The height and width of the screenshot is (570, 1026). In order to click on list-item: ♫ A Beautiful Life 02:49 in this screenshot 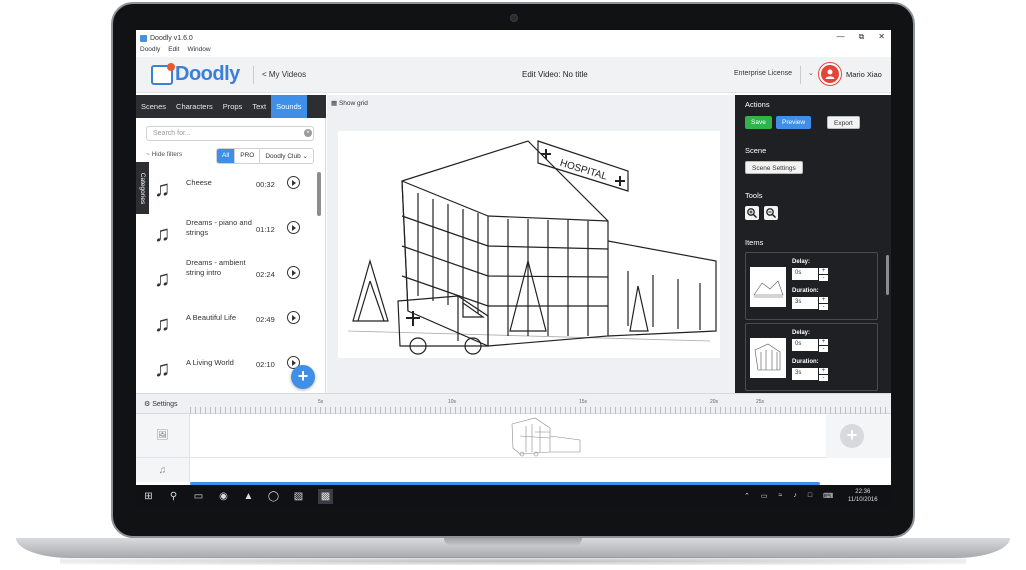, I will do `click(232, 323)`.